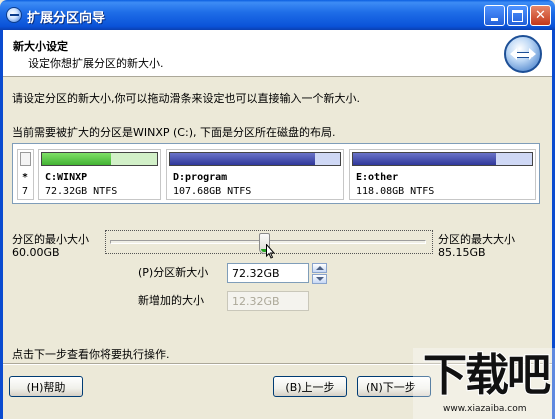 The width and height of the screenshot is (555, 419). Describe the element at coordinates (487, 375) in the screenshot. I see `watermark-logo: 下载吧` at that location.